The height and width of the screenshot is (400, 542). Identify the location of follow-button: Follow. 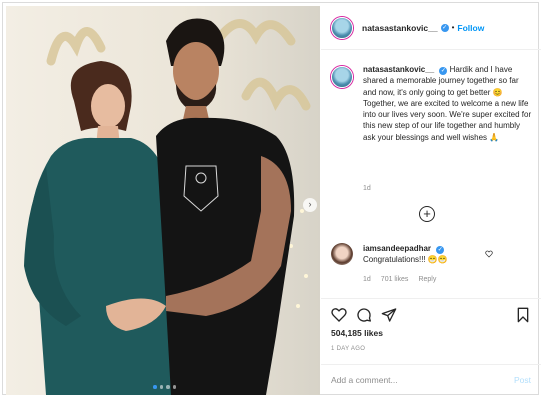
(470, 28).